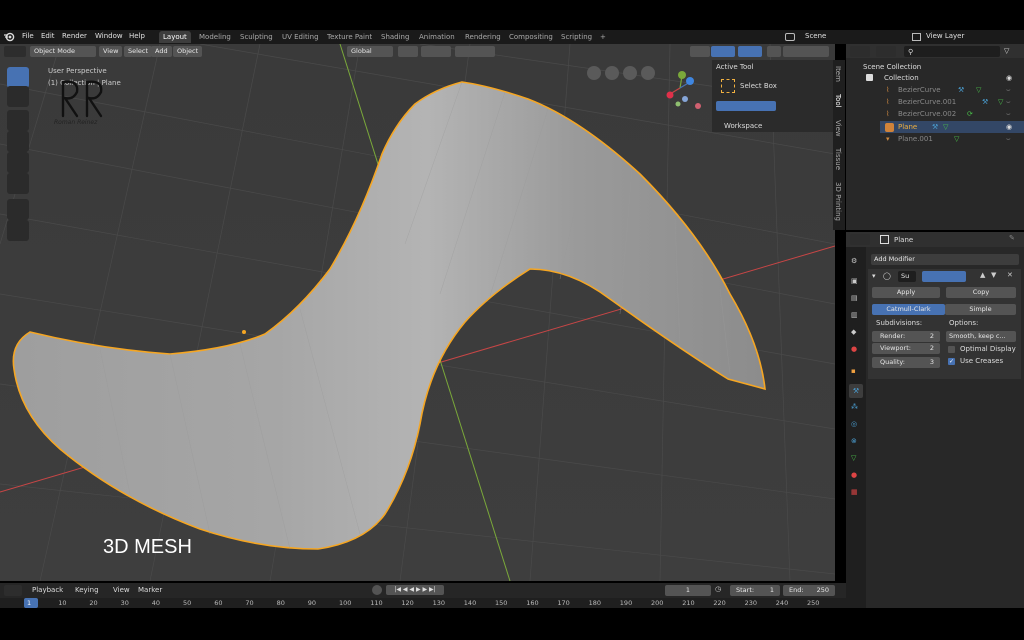  I want to click on outliner-item-beziercurve-001: BezierCurve.001, so click(927, 102).